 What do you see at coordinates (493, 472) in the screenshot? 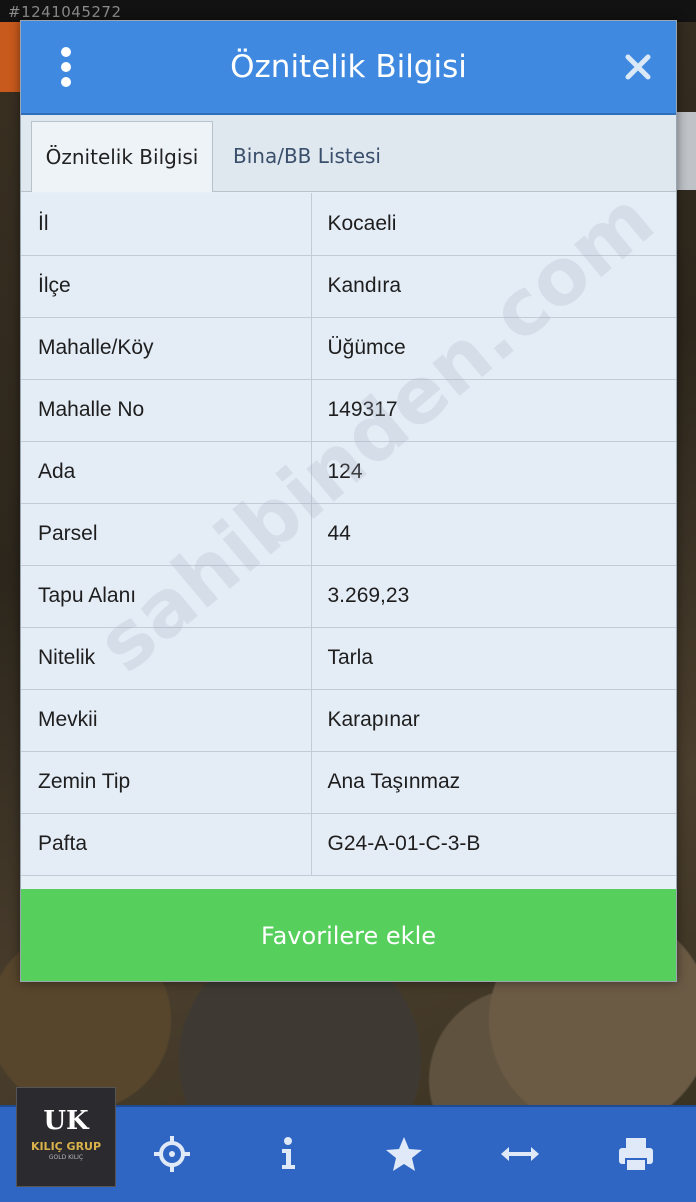
I see `attribute-value: 124` at bounding box center [493, 472].